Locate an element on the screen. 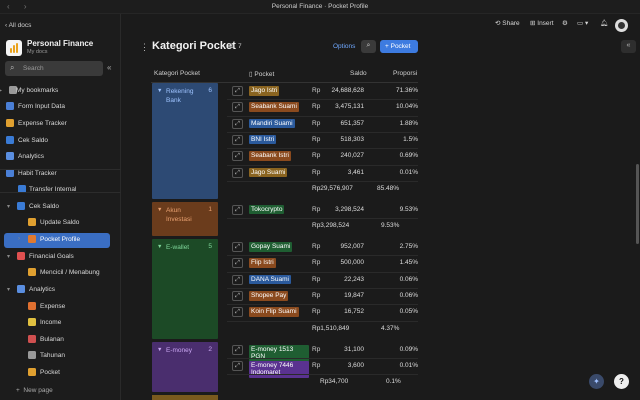 The image size is (640, 400). saldo-value: 3,600 is located at coordinates (356, 365).